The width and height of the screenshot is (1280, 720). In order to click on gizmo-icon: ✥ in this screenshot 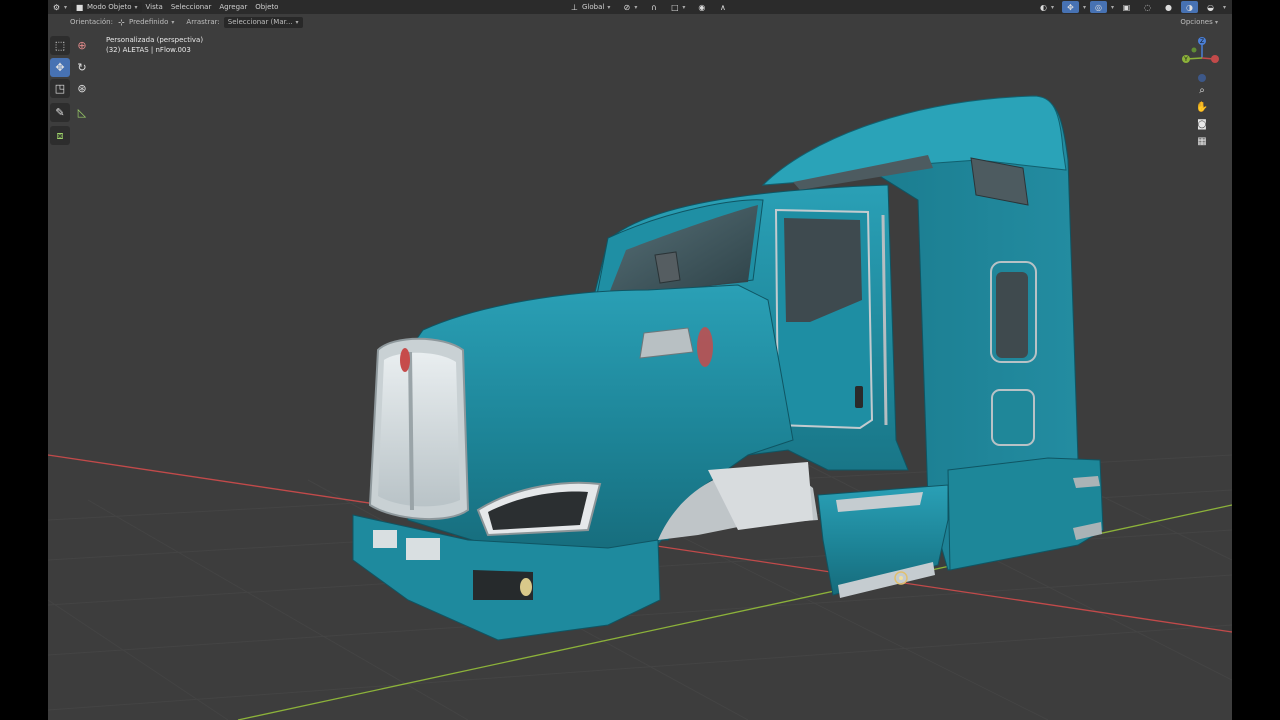, I will do `click(1070, 7)`.